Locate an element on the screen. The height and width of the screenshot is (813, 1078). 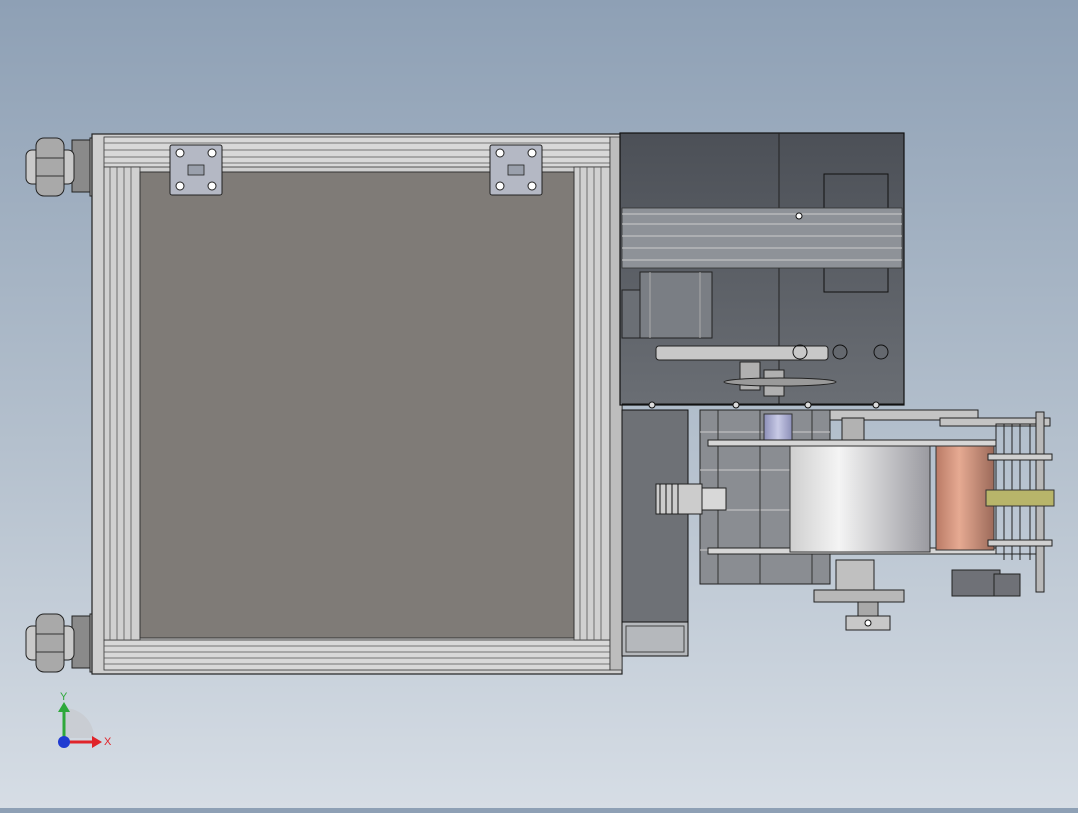
upper-housing is located at coordinates (762, 270).